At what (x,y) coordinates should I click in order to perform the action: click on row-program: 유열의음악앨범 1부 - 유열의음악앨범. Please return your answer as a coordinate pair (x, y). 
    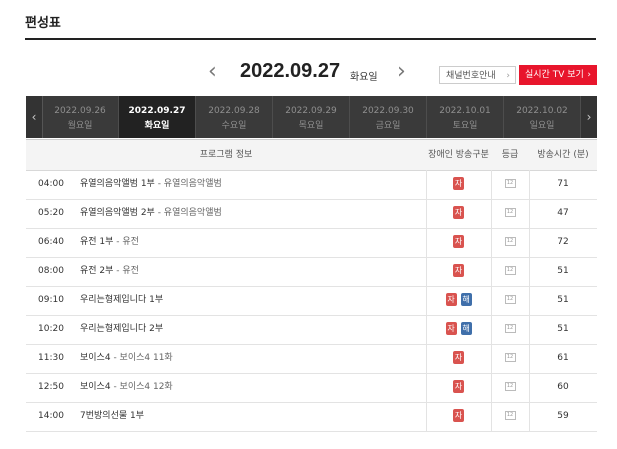
    Looking at the image, I should click on (250, 184).